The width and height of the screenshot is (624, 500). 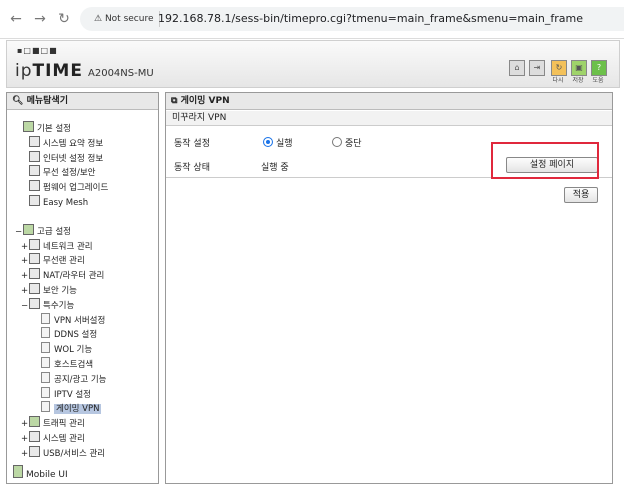 I want to click on window-icon: ⧉, so click(x=174, y=101).